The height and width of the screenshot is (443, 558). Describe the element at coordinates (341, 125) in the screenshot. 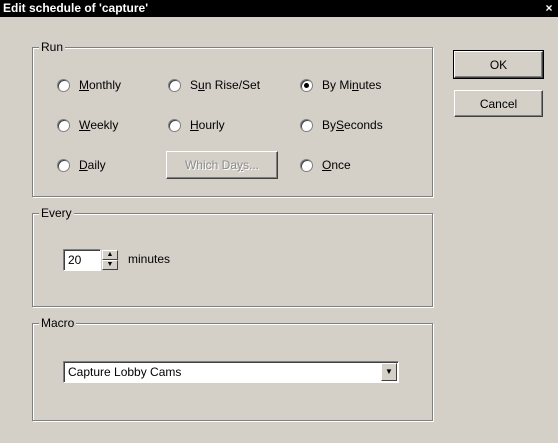

I see `radio-by-seconds: By Seconds` at that location.